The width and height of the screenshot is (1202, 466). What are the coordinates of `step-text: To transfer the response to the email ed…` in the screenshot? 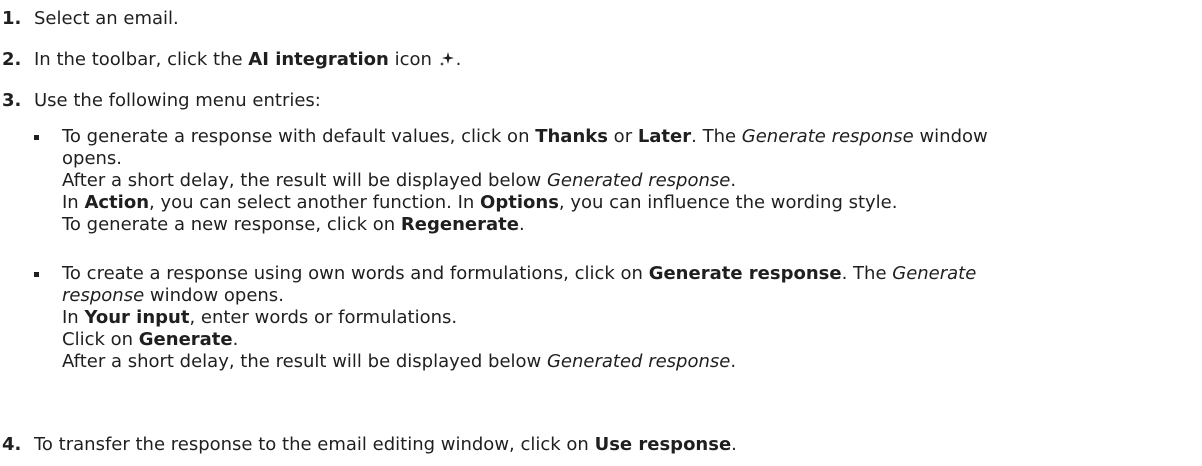 It's located at (385, 444).